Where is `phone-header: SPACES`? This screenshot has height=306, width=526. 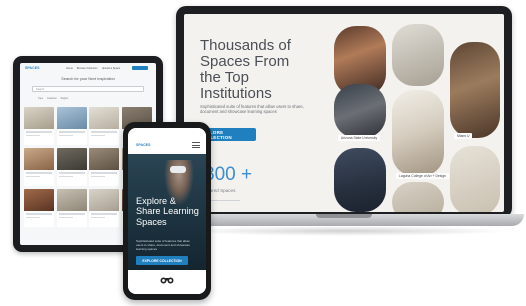 phone-header: SPACES is located at coordinates (167, 141).